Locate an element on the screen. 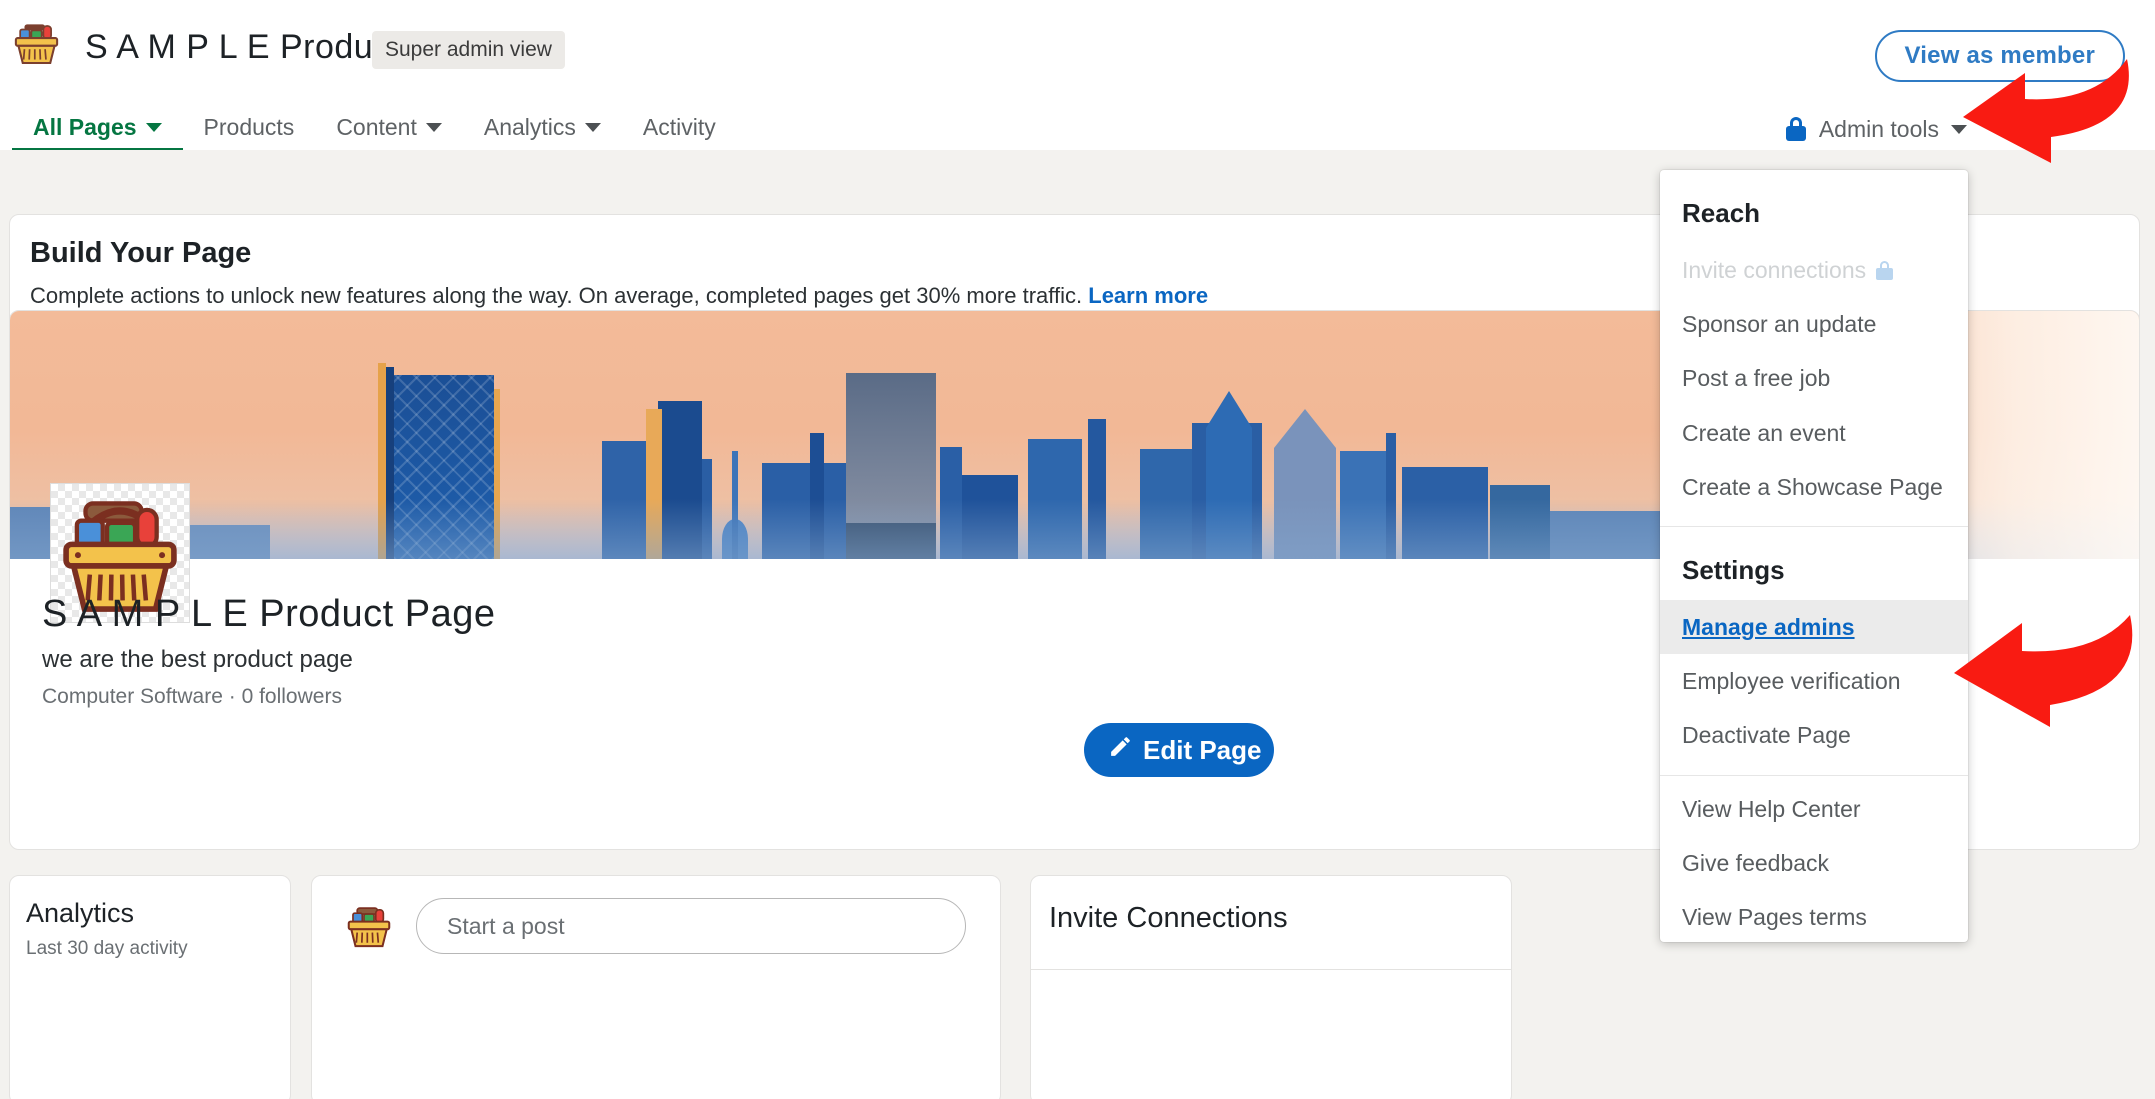 This screenshot has width=2155, height=1099. menu-item-give-feedback: Give feedback is located at coordinates (1814, 863).